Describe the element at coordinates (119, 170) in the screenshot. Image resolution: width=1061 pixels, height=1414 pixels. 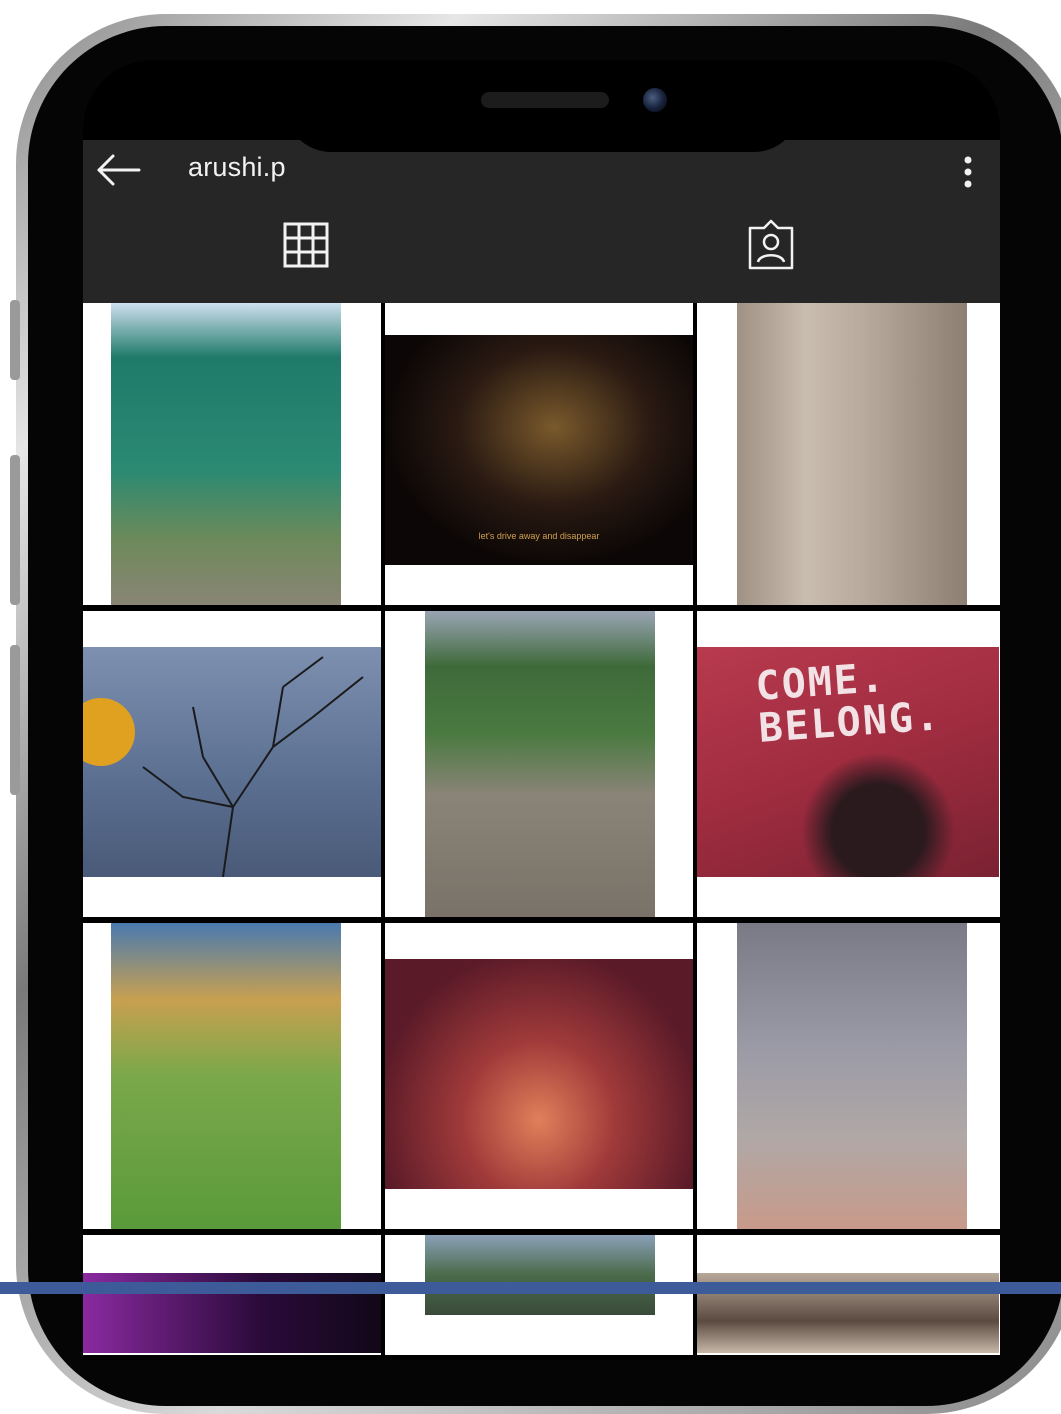
I see `back-arrow-icon` at that location.